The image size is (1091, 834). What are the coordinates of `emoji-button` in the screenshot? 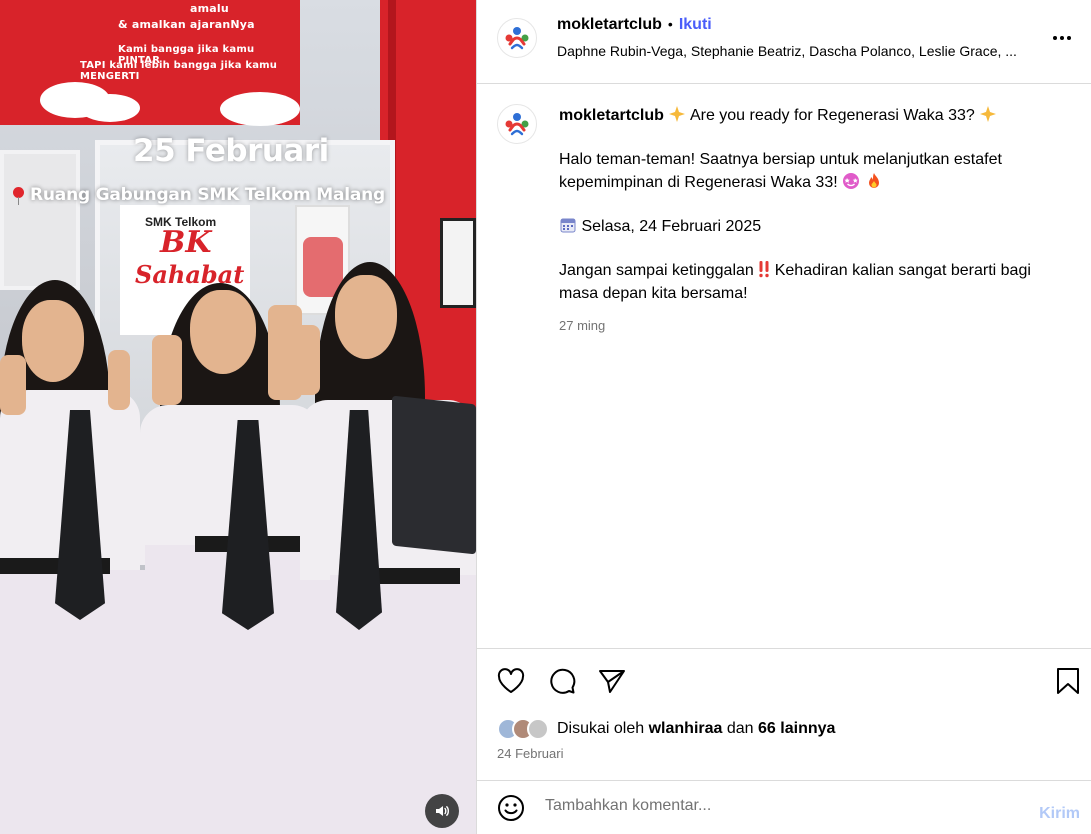 It's located at (511, 808).